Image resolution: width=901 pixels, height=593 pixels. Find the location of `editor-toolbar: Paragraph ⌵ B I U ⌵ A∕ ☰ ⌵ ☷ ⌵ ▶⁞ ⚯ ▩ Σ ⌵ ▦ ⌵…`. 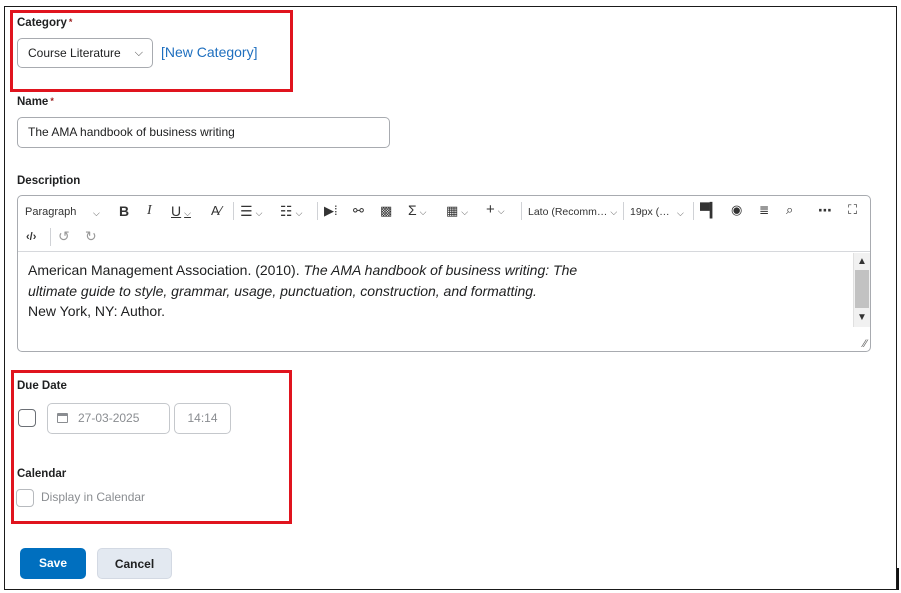

editor-toolbar: Paragraph ⌵ B I U ⌵ A∕ ☰ ⌵ ☷ ⌵ ▶⁞ ⚯ ▩ Σ ⌵ ▦ ⌵… is located at coordinates (444, 224).